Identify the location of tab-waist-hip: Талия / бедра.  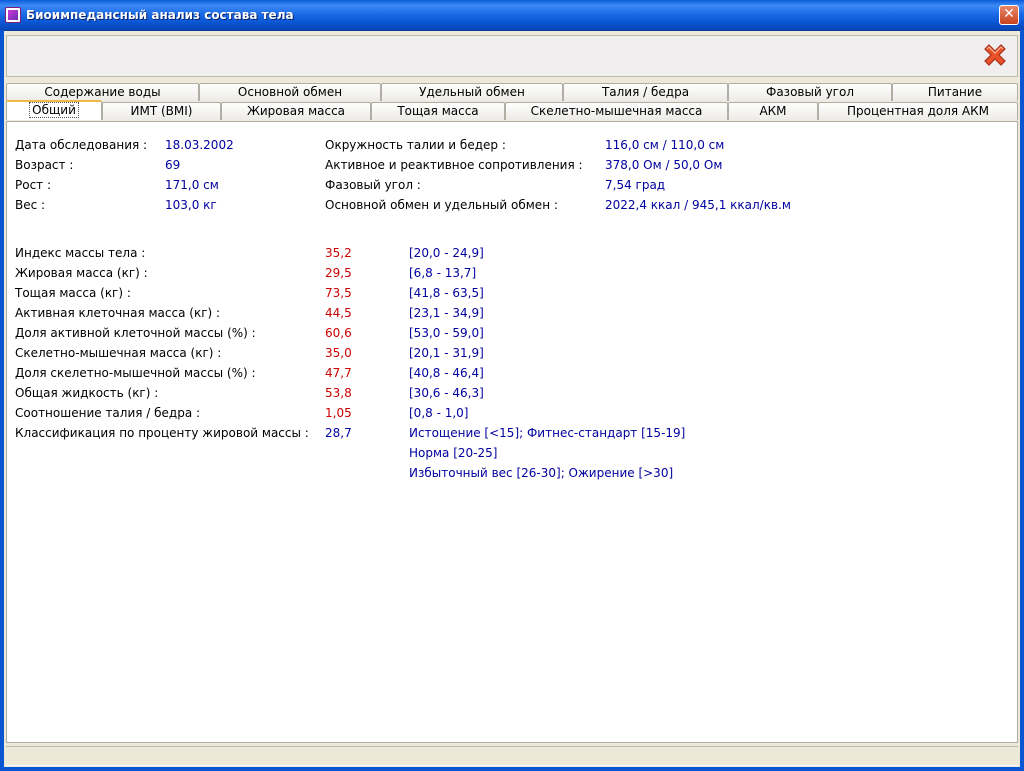
(645, 92).